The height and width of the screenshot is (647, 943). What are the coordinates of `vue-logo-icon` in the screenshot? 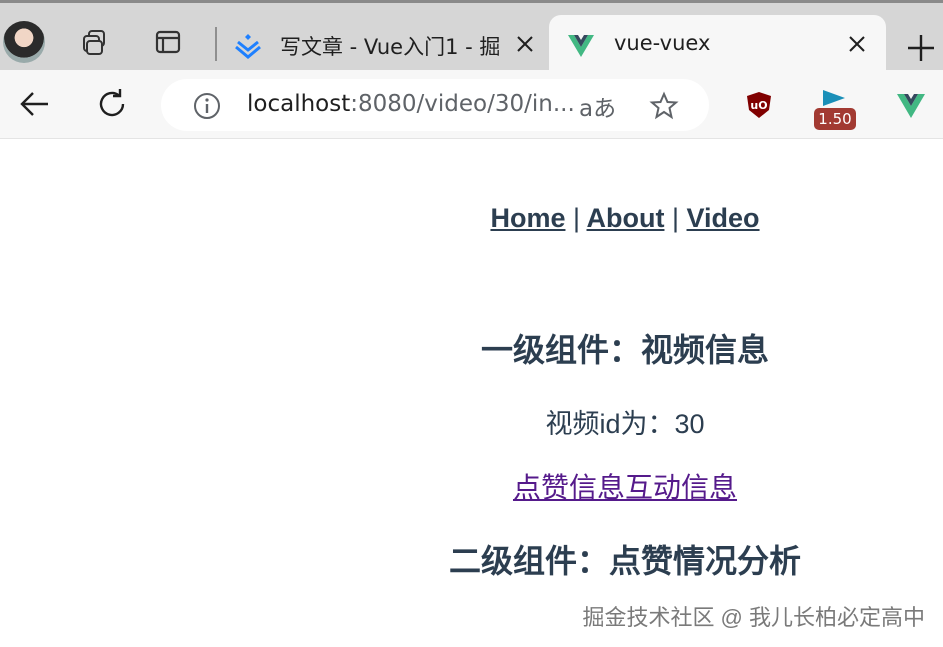 It's located at (581, 46).